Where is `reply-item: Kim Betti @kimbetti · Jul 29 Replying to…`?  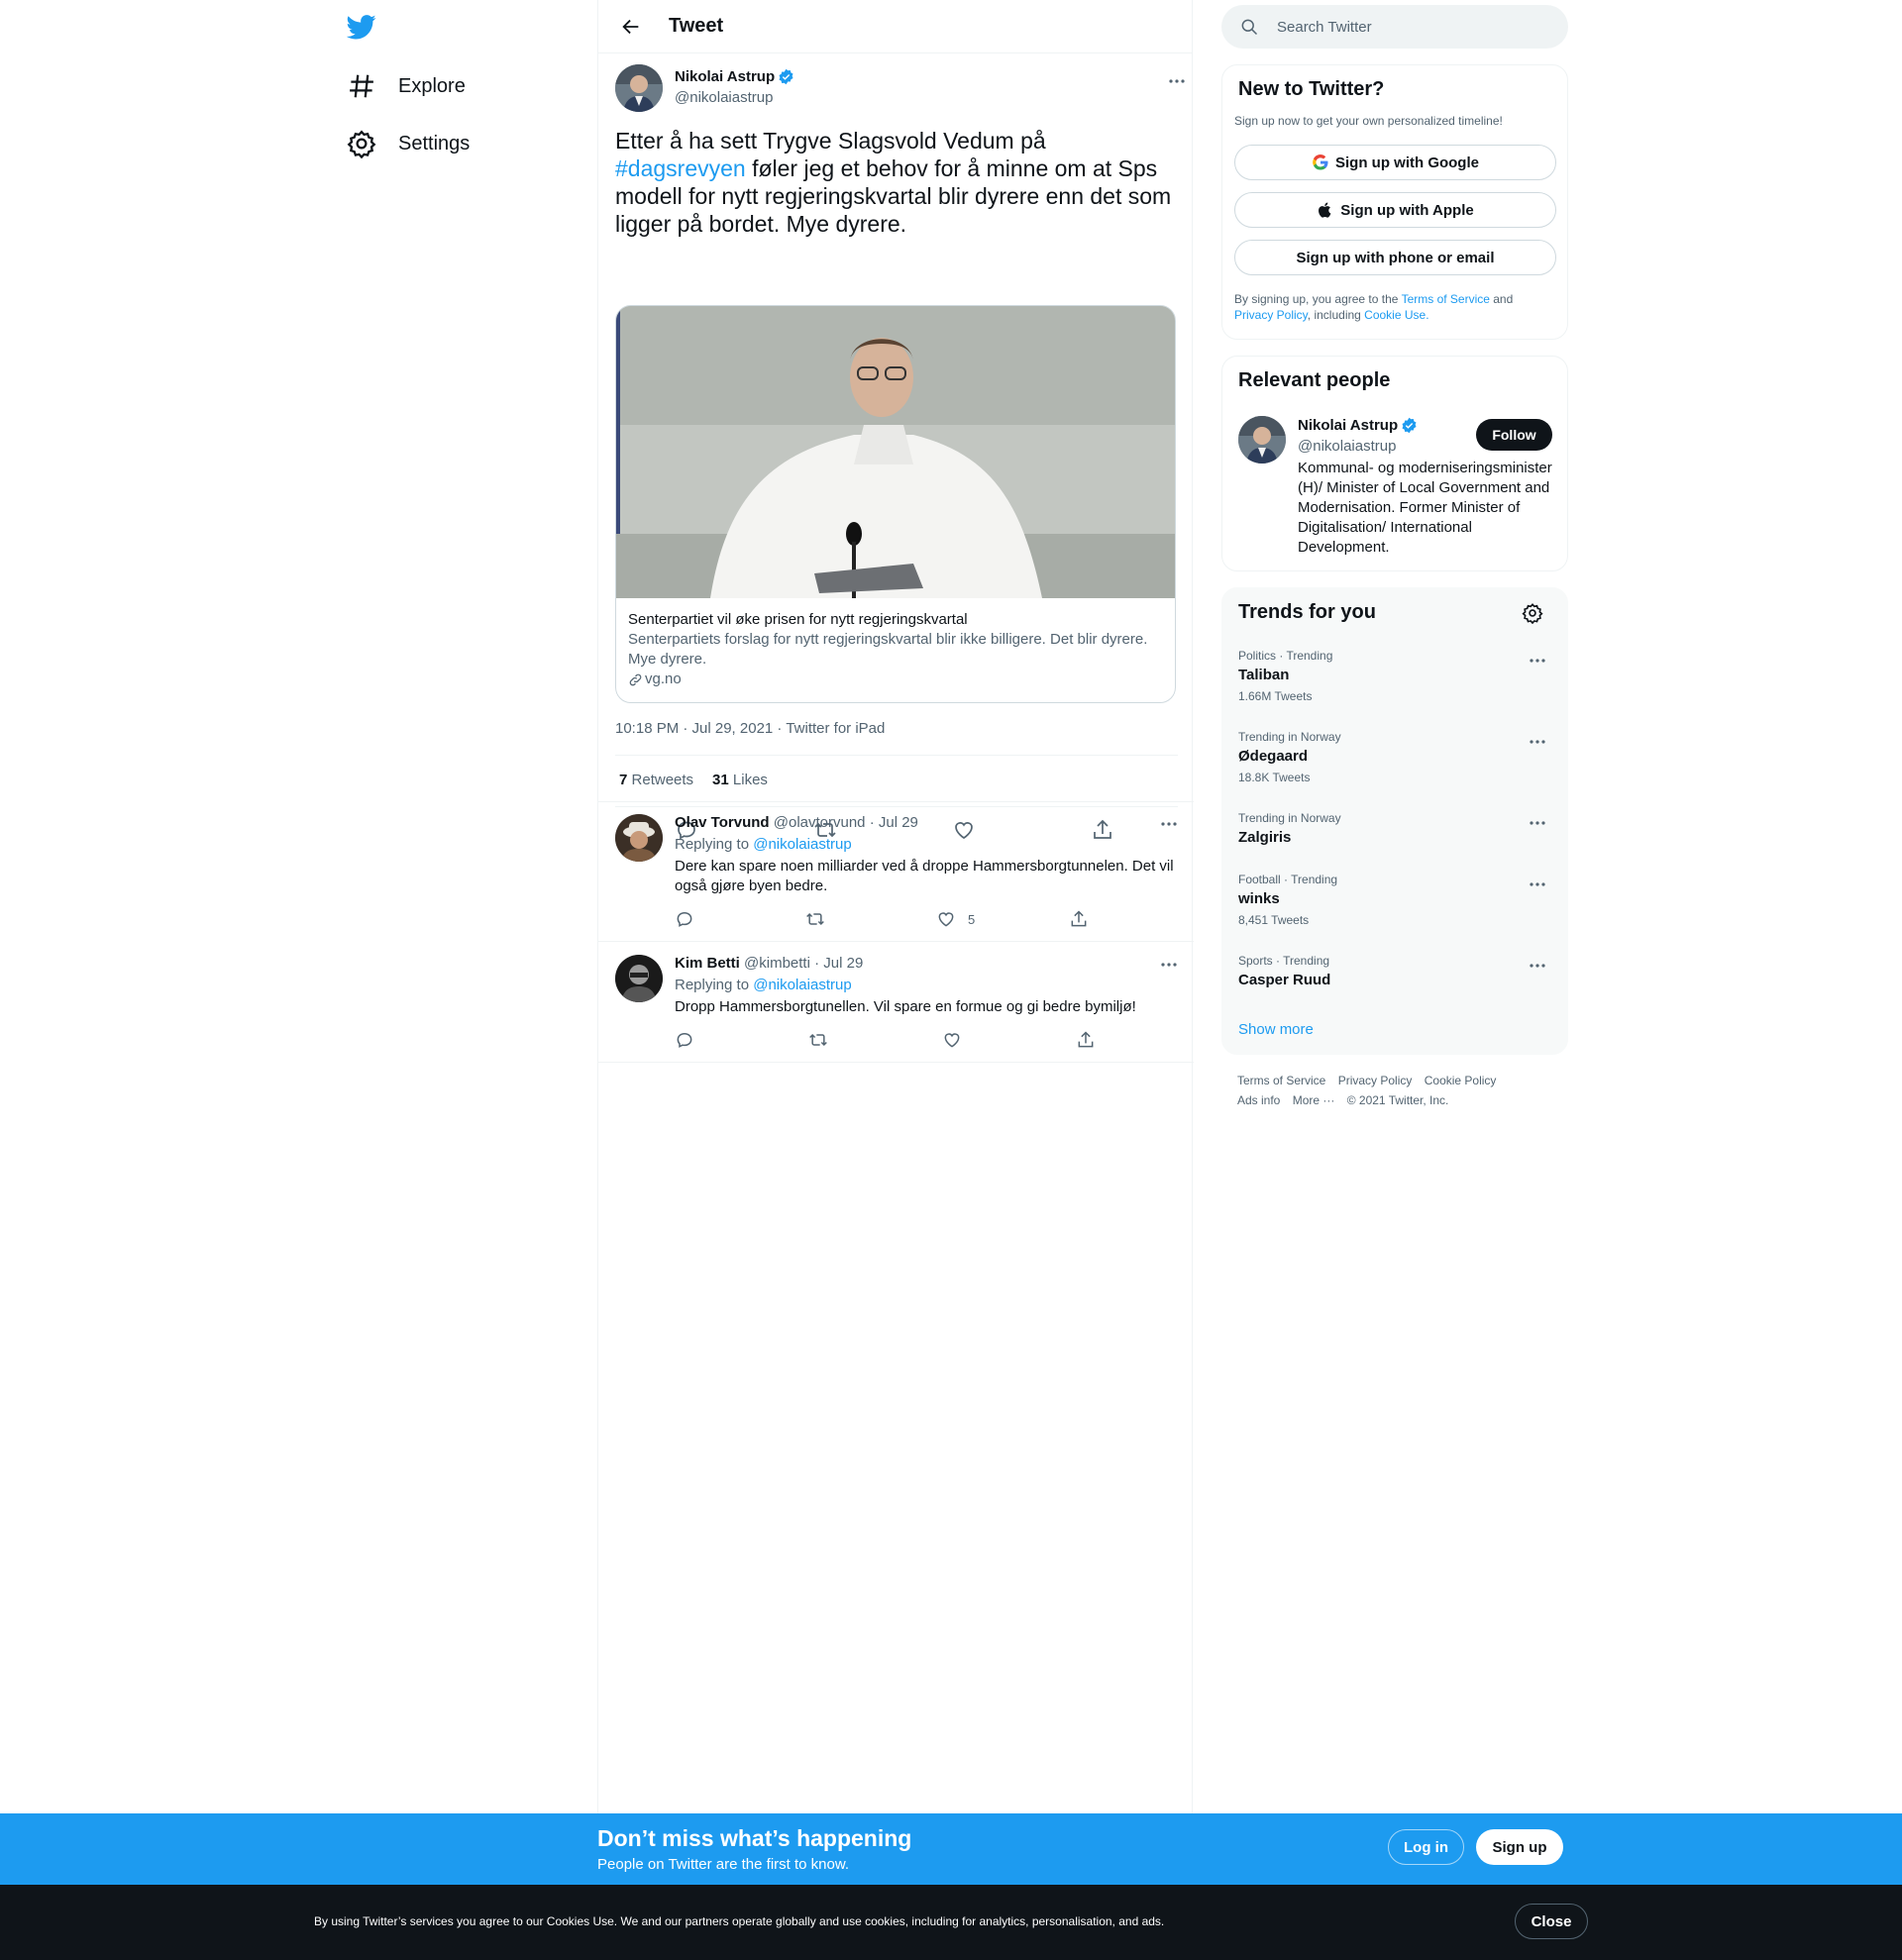 reply-item: Kim Betti @kimbetti · Jul 29 Replying to… is located at coordinates (896, 1003).